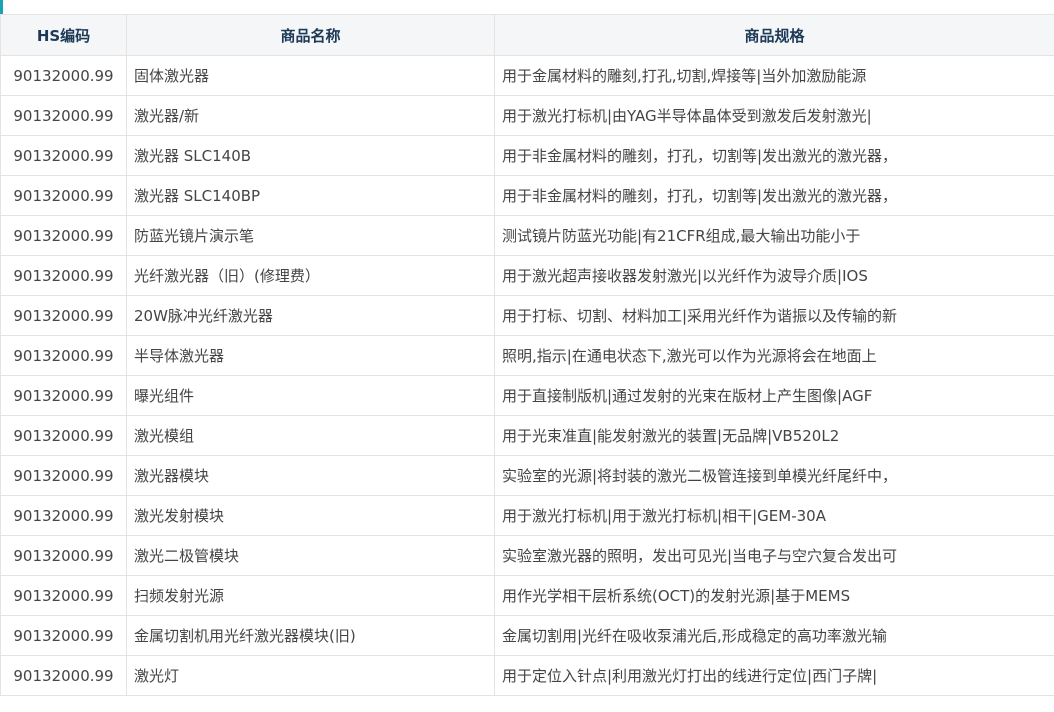  I want to click on product-spec-cell: 用于打标、切割、材料加工|采用光纤作为谐振以及传输的新, so click(774, 315).